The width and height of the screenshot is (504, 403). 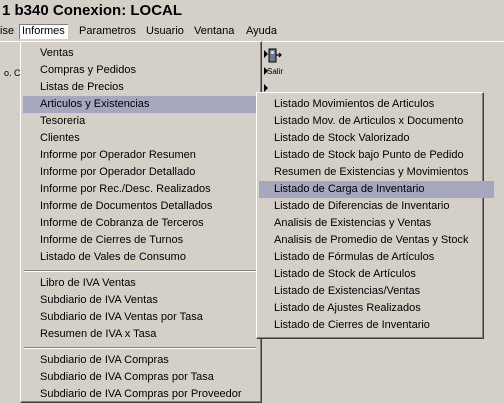 What do you see at coordinates (127, 377) in the screenshot?
I see `menu-item-label: Subdiario de IVA Compras por Tasa` at bounding box center [127, 377].